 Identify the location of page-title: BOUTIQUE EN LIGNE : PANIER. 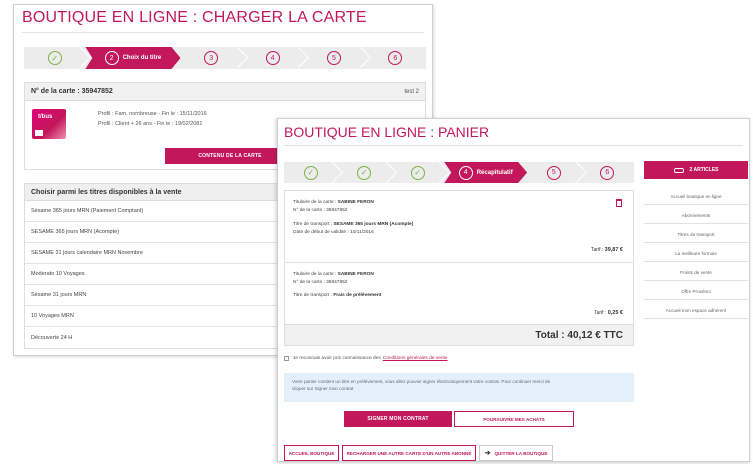
(387, 132).